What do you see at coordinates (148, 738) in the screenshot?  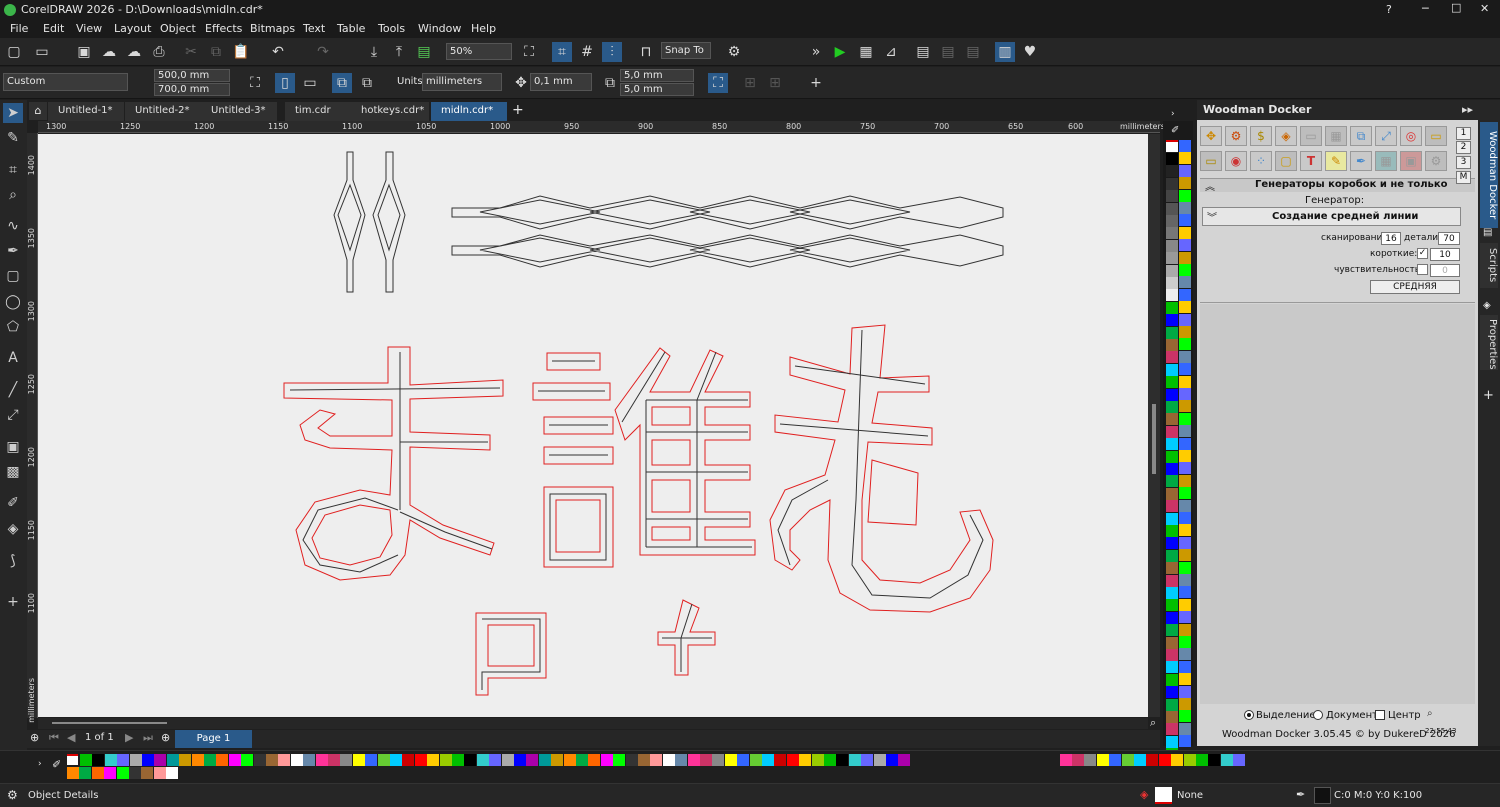 I see `last-page-icon: ⏭` at bounding box center [148, 738].